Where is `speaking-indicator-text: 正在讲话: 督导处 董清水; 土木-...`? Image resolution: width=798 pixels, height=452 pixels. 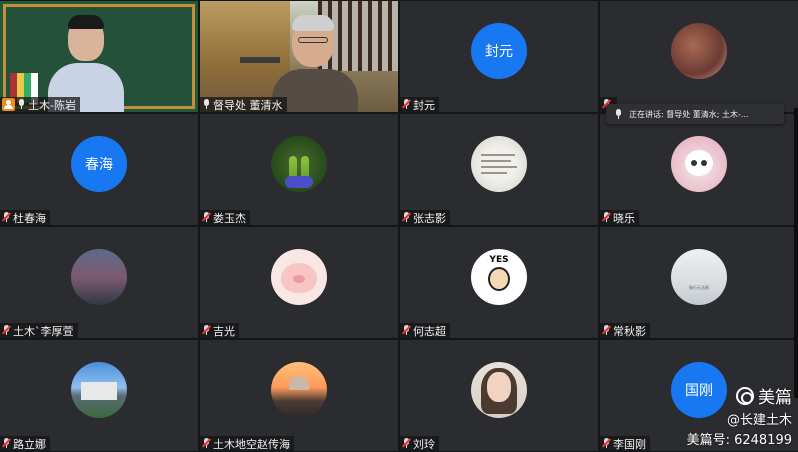
speaking-indicator-text: 正在讲话: 督导处 董清水; 土木-... is located at coordinates (689, 114).